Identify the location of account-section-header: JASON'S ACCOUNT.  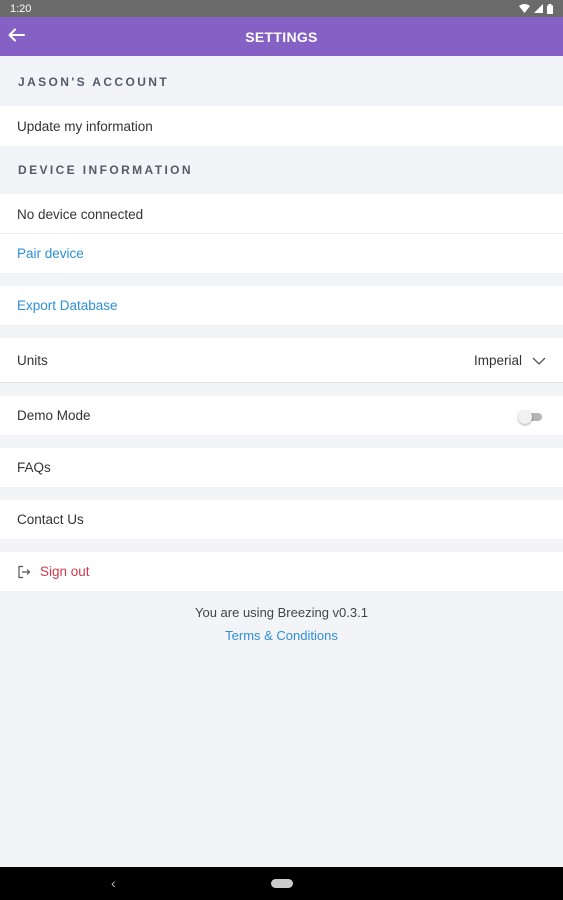
(94, 82).